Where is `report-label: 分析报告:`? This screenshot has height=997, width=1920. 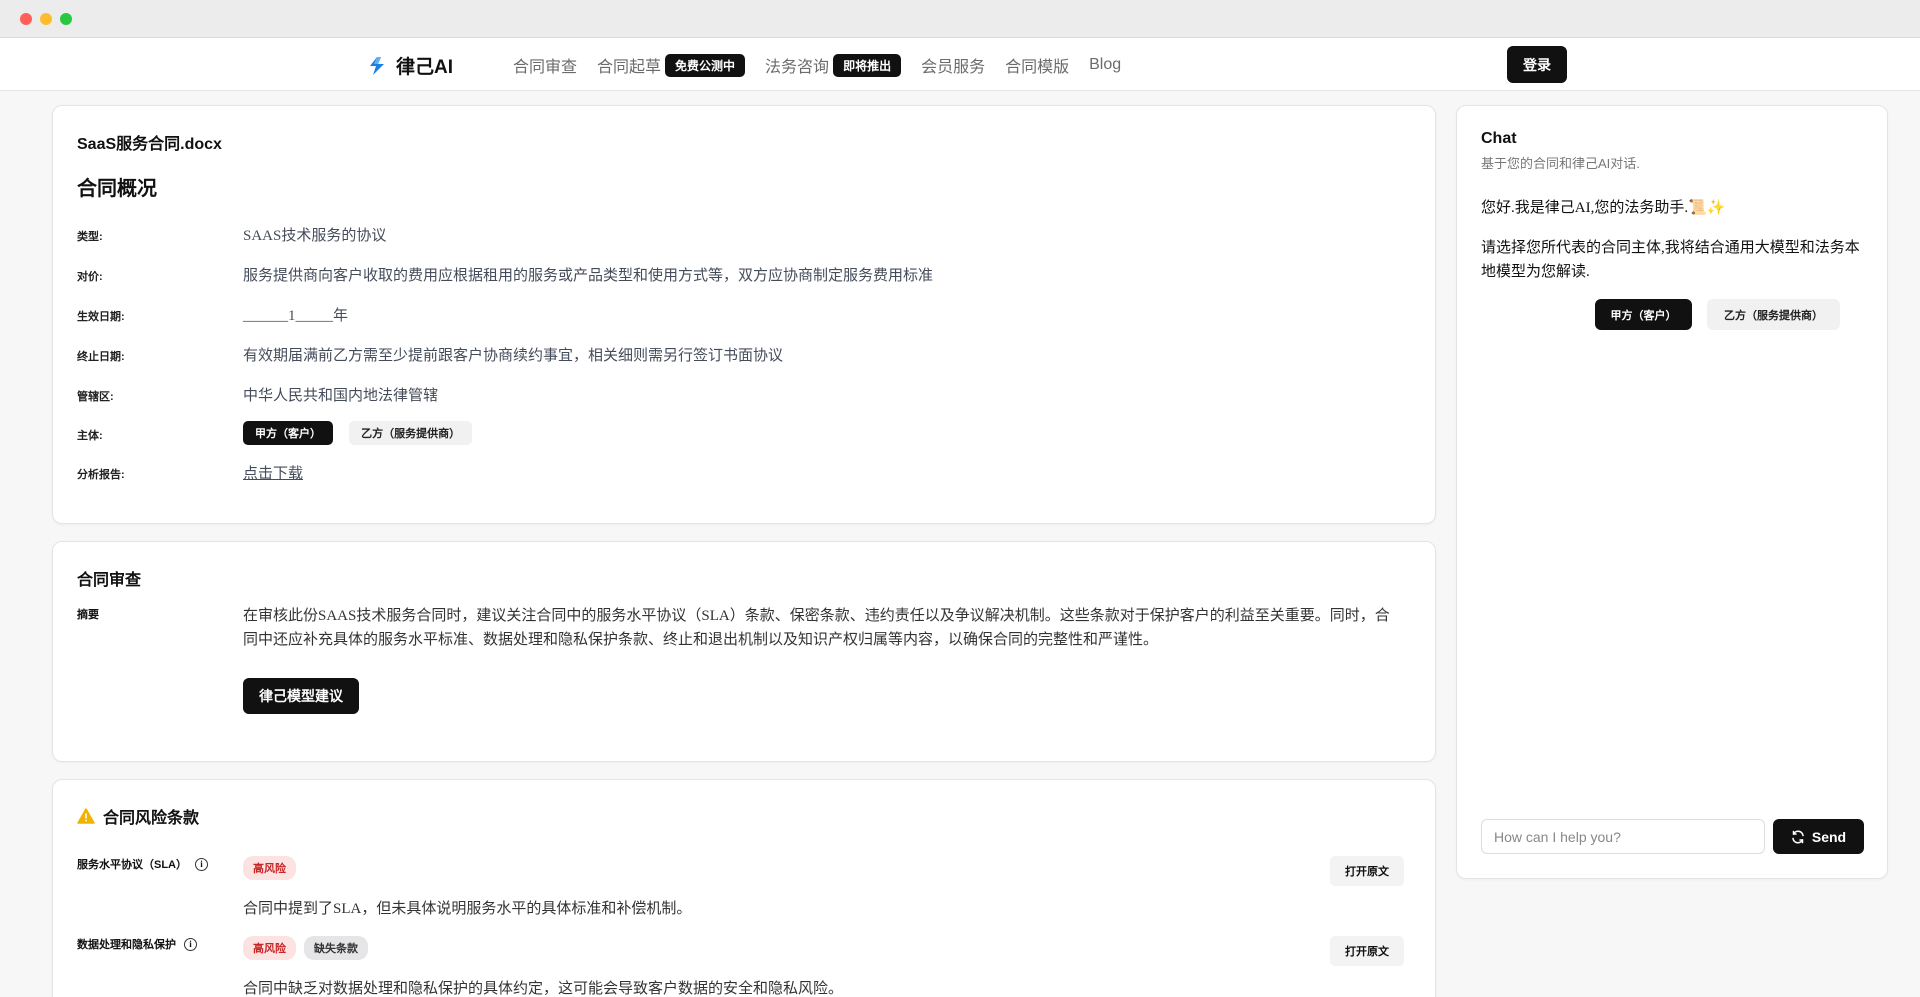
report-label: 分析报告: is located at coordinates (101, 475).